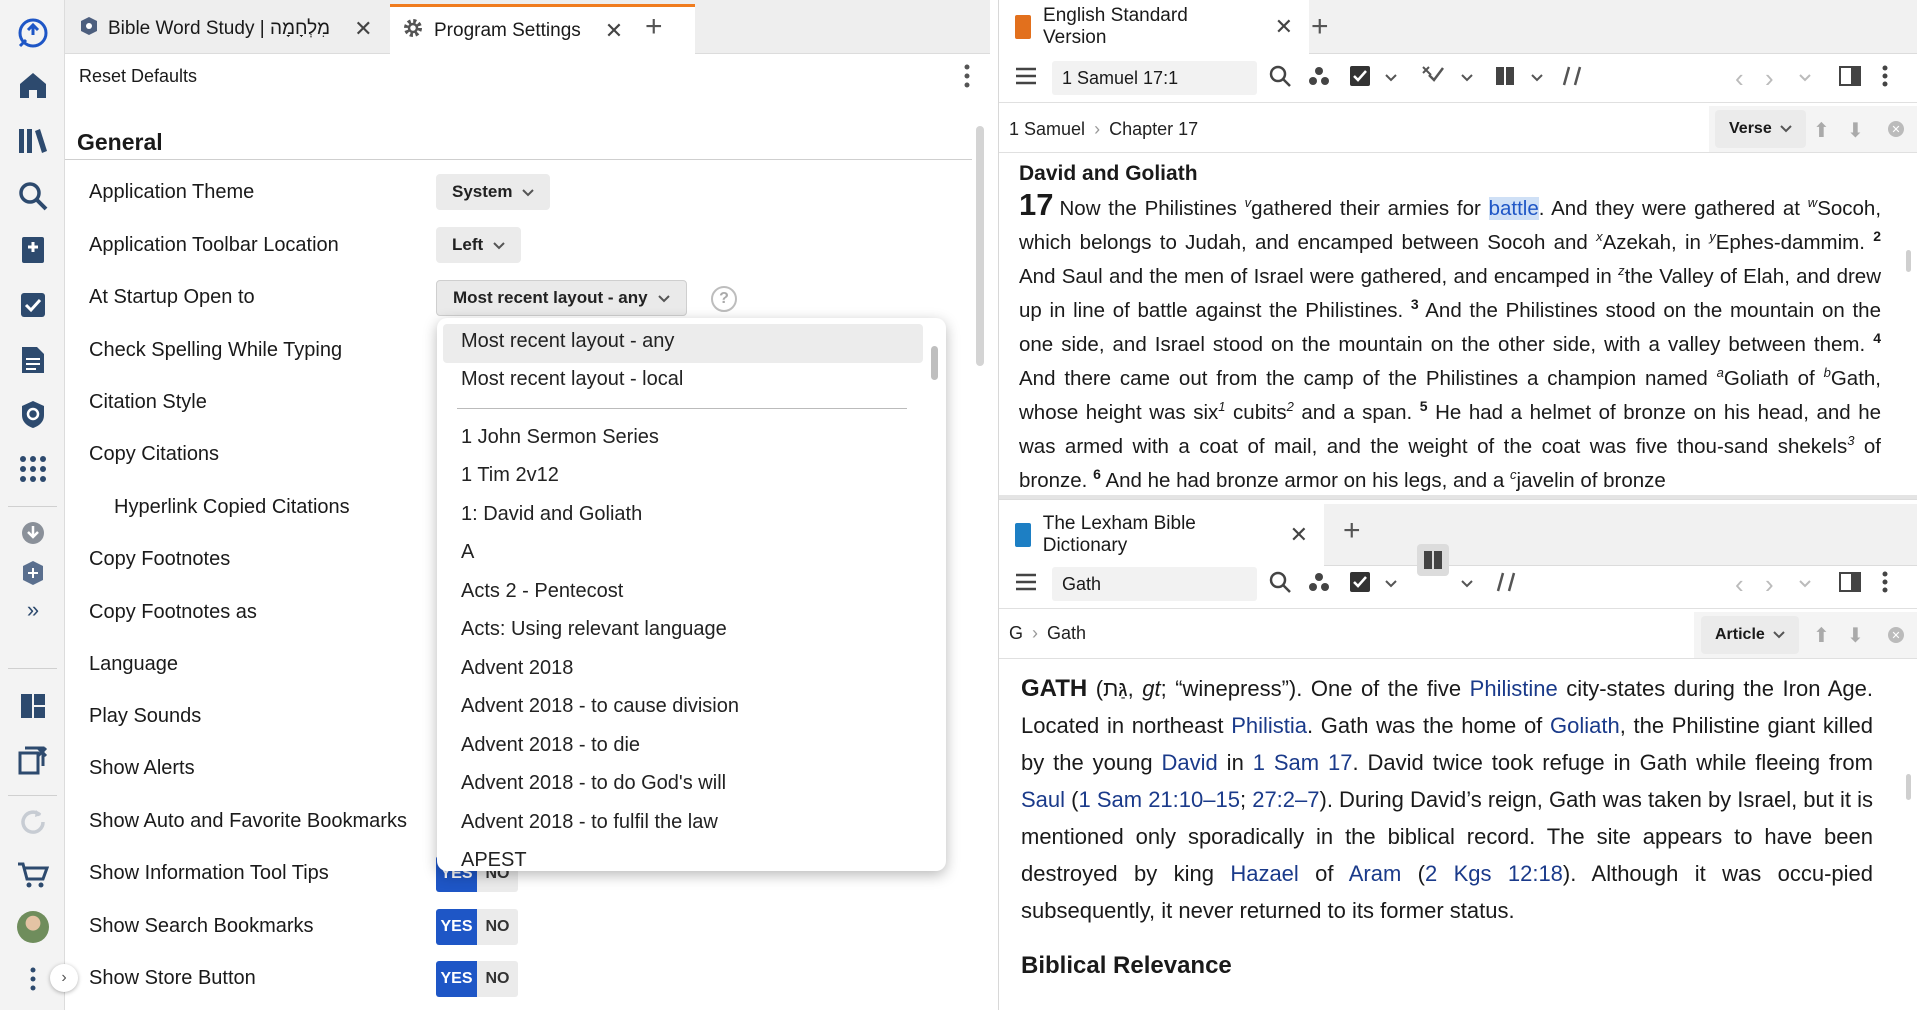 Image resolution: width=1917 pixels, height=1010 pixels. Describe the element at coordinates (479, 245) in the screenshot. I see `toolbar-location-select: Left` at that location.